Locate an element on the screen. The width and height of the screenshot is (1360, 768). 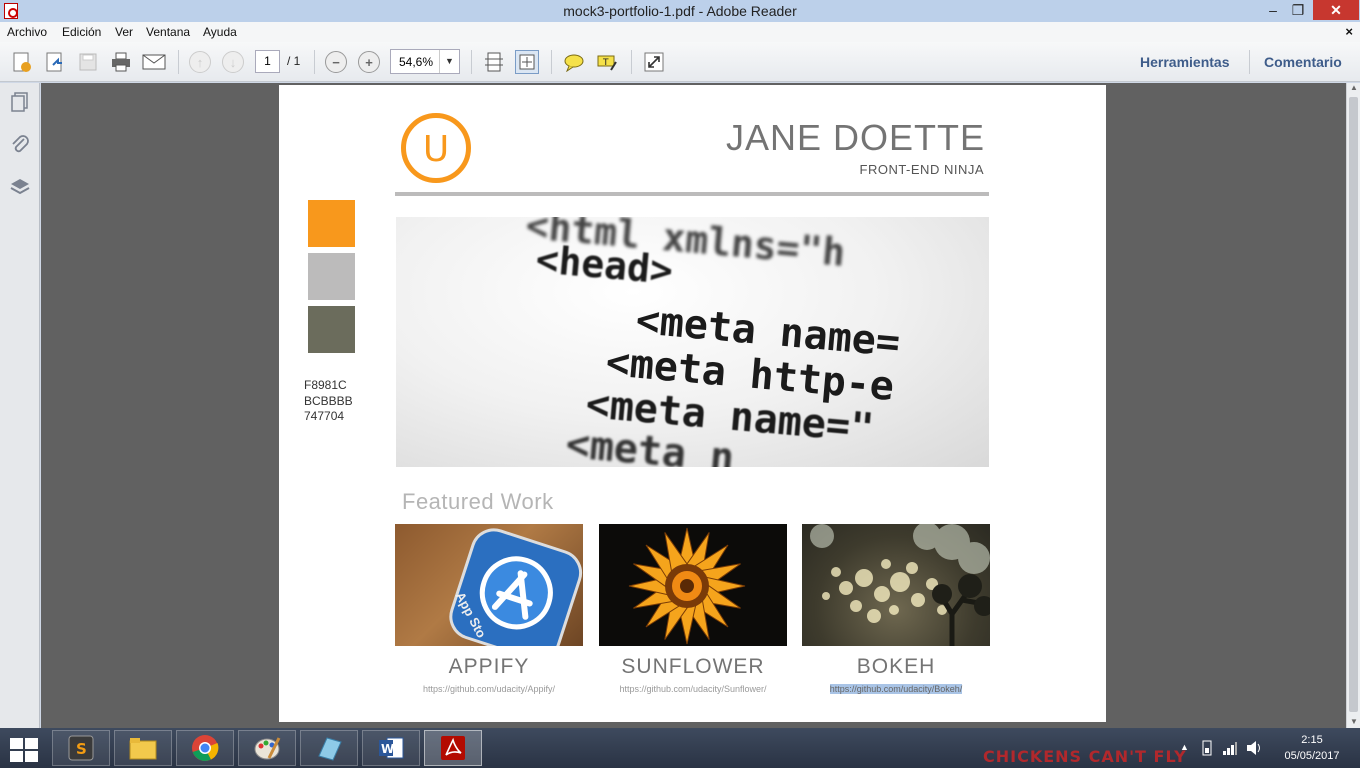
fit-page-icon is located at coordinates (527, 62).